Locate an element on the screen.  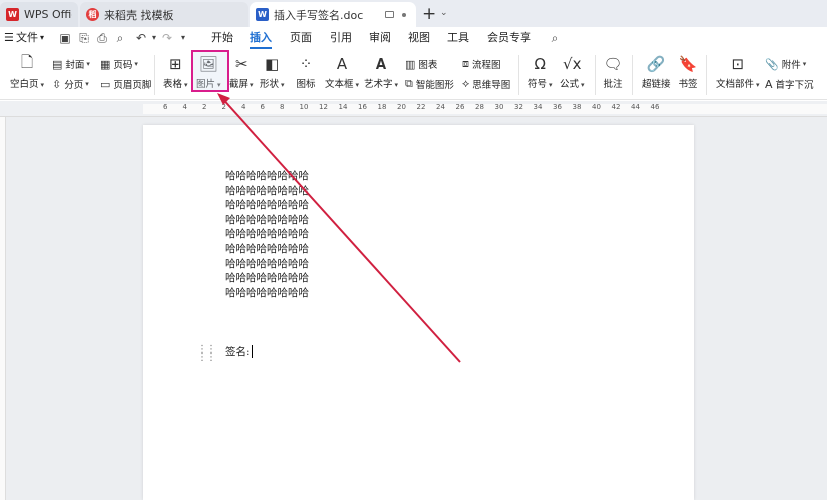
tab-current-document: W 插入手写签名.doc is located at coordinates (333, 14).